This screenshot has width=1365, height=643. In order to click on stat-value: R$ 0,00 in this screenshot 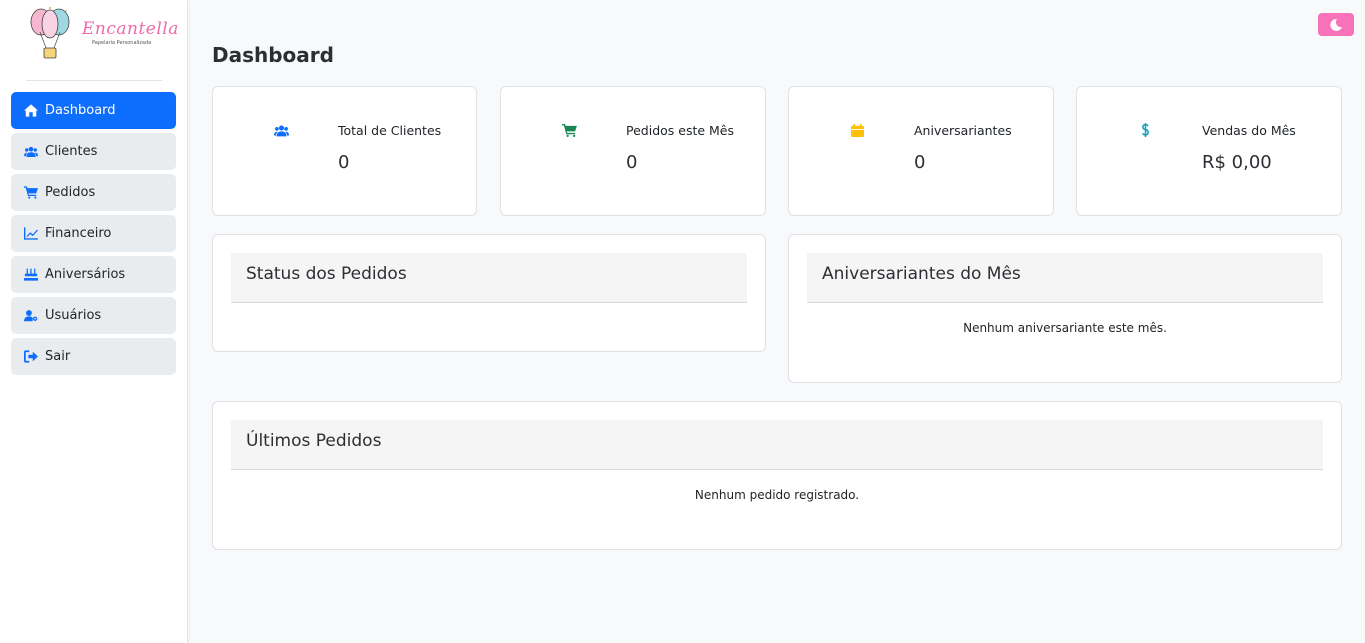, I will do `click(1237, 162)`.